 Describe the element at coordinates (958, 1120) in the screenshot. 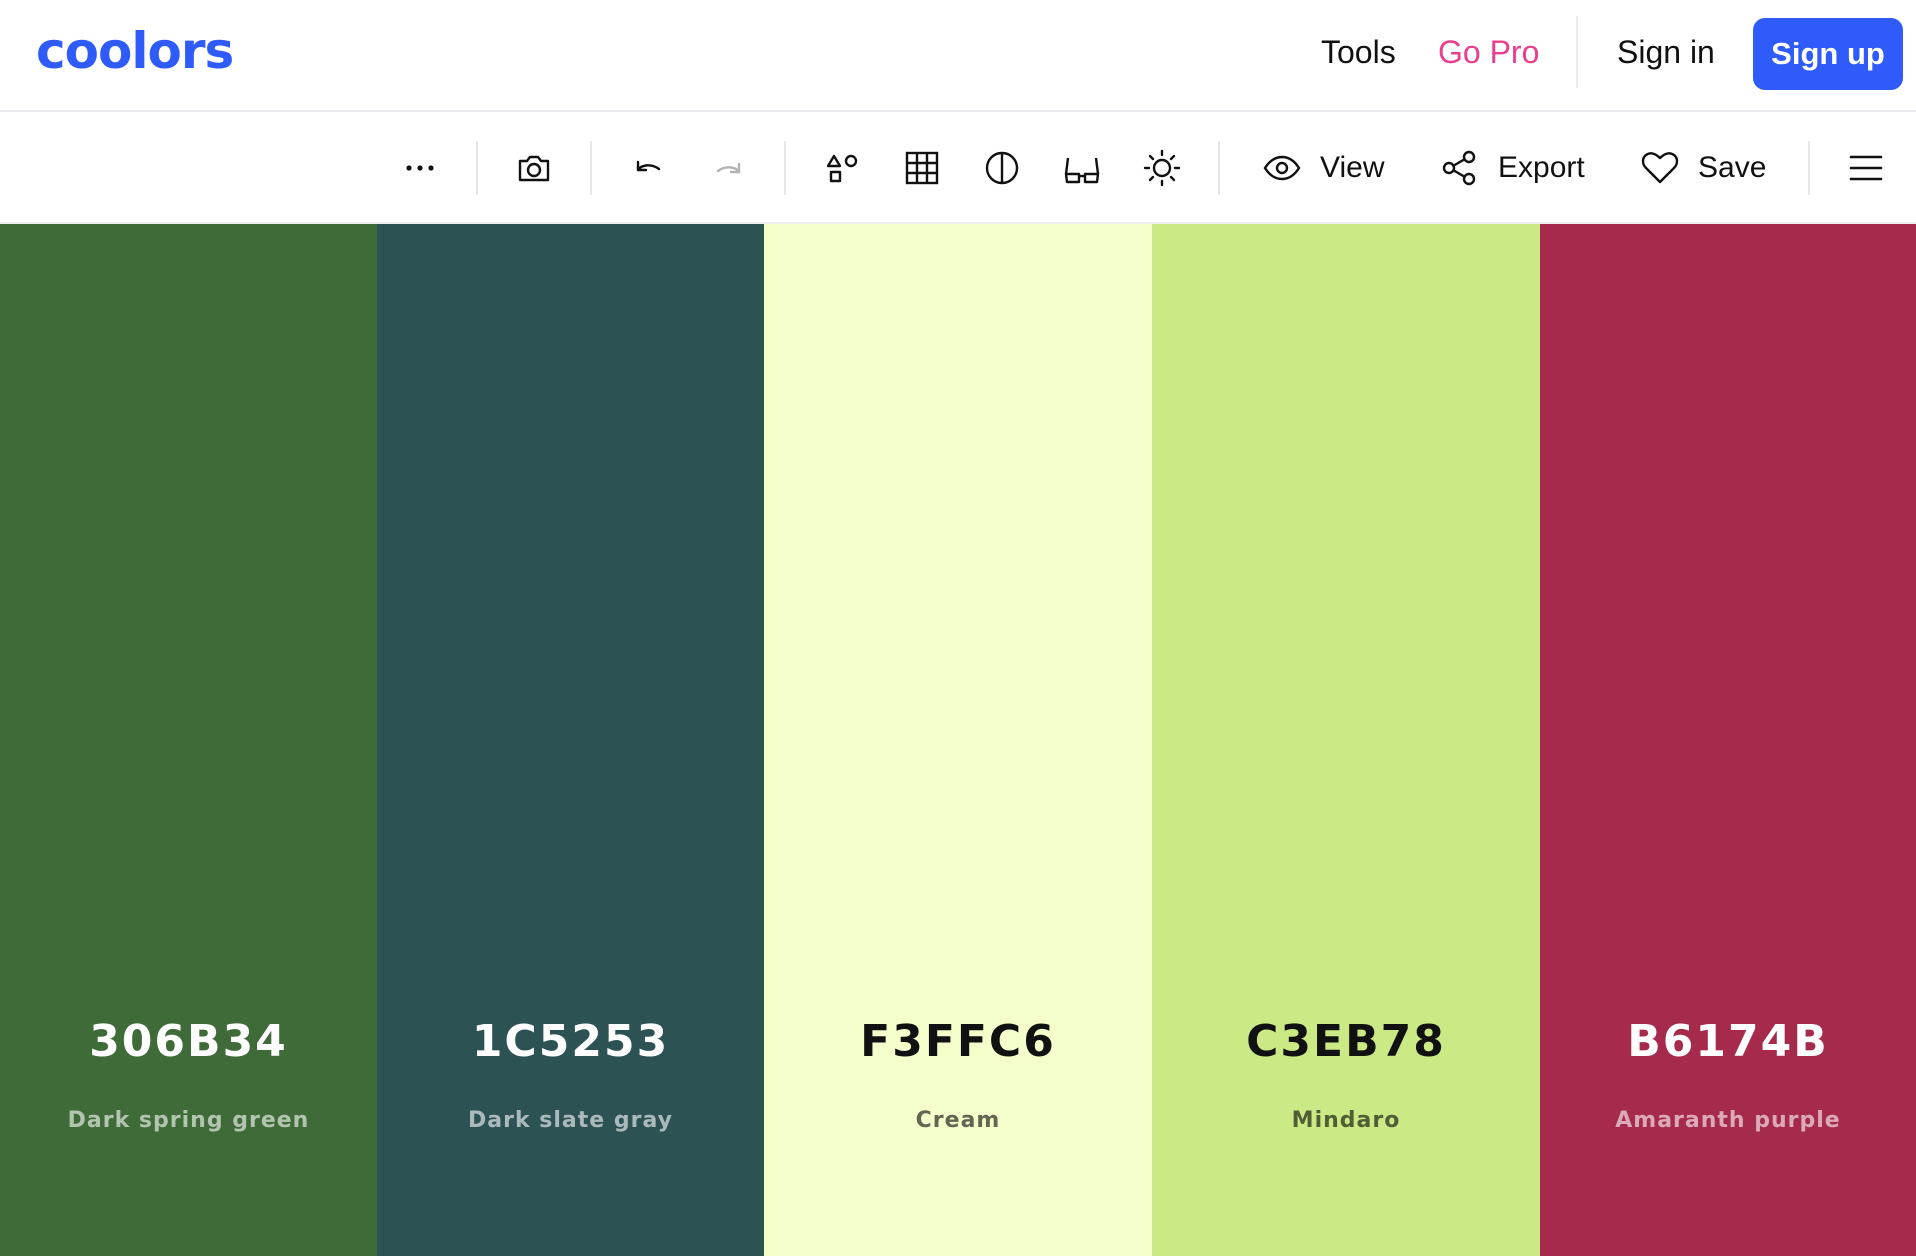

I see `swatch-color-name: Cream` at that location.